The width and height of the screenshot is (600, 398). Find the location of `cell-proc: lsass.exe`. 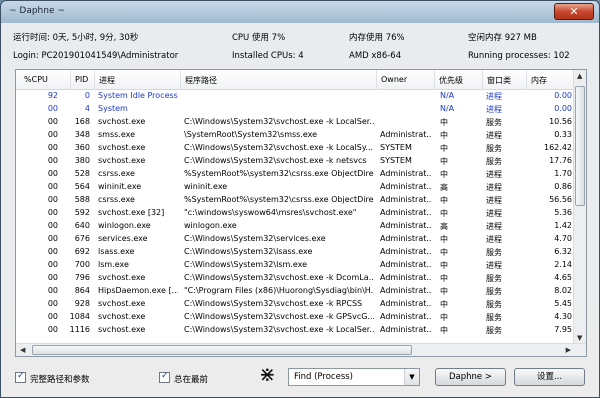

cell-proc: lsass.exe is located at coordinates (116, 251).